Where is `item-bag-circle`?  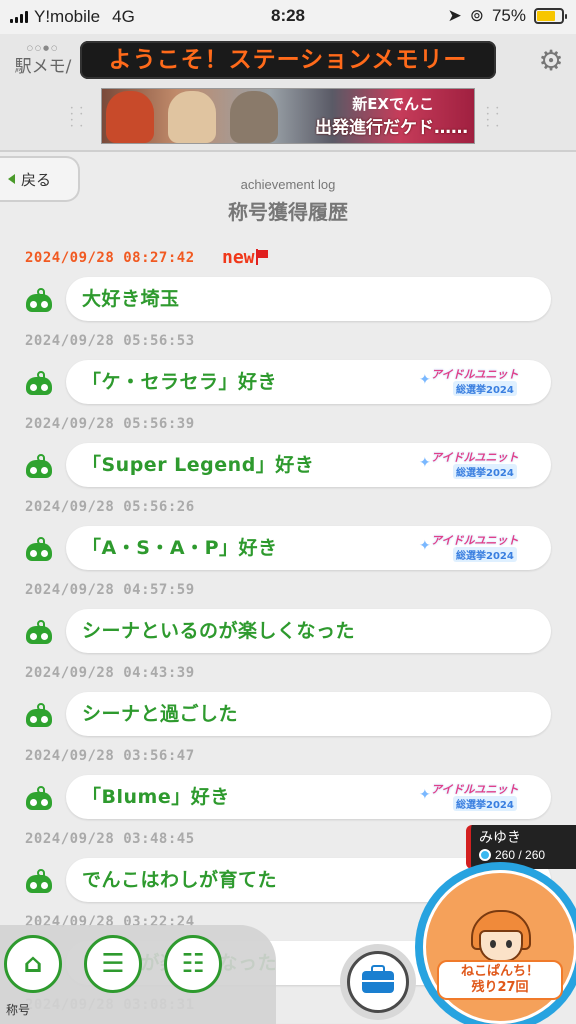
item-bag-circle is located at coordinates (378, 982).